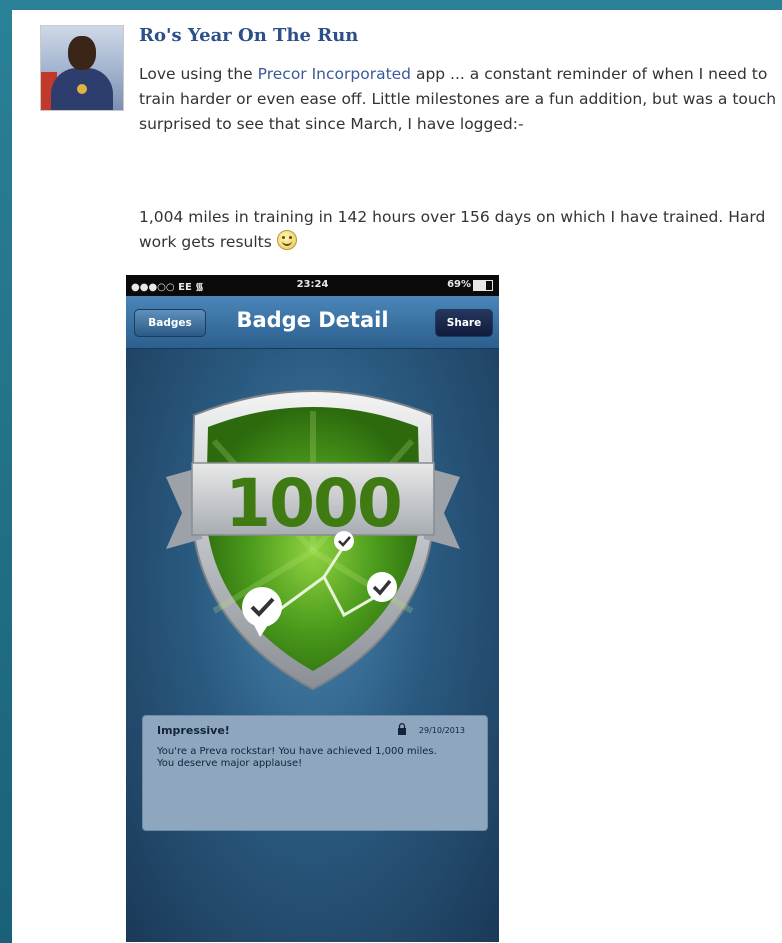  What do you see at coordinates (483, 285) in the screenshot?
I see `battery-icon` at bounding box center [483, 285].